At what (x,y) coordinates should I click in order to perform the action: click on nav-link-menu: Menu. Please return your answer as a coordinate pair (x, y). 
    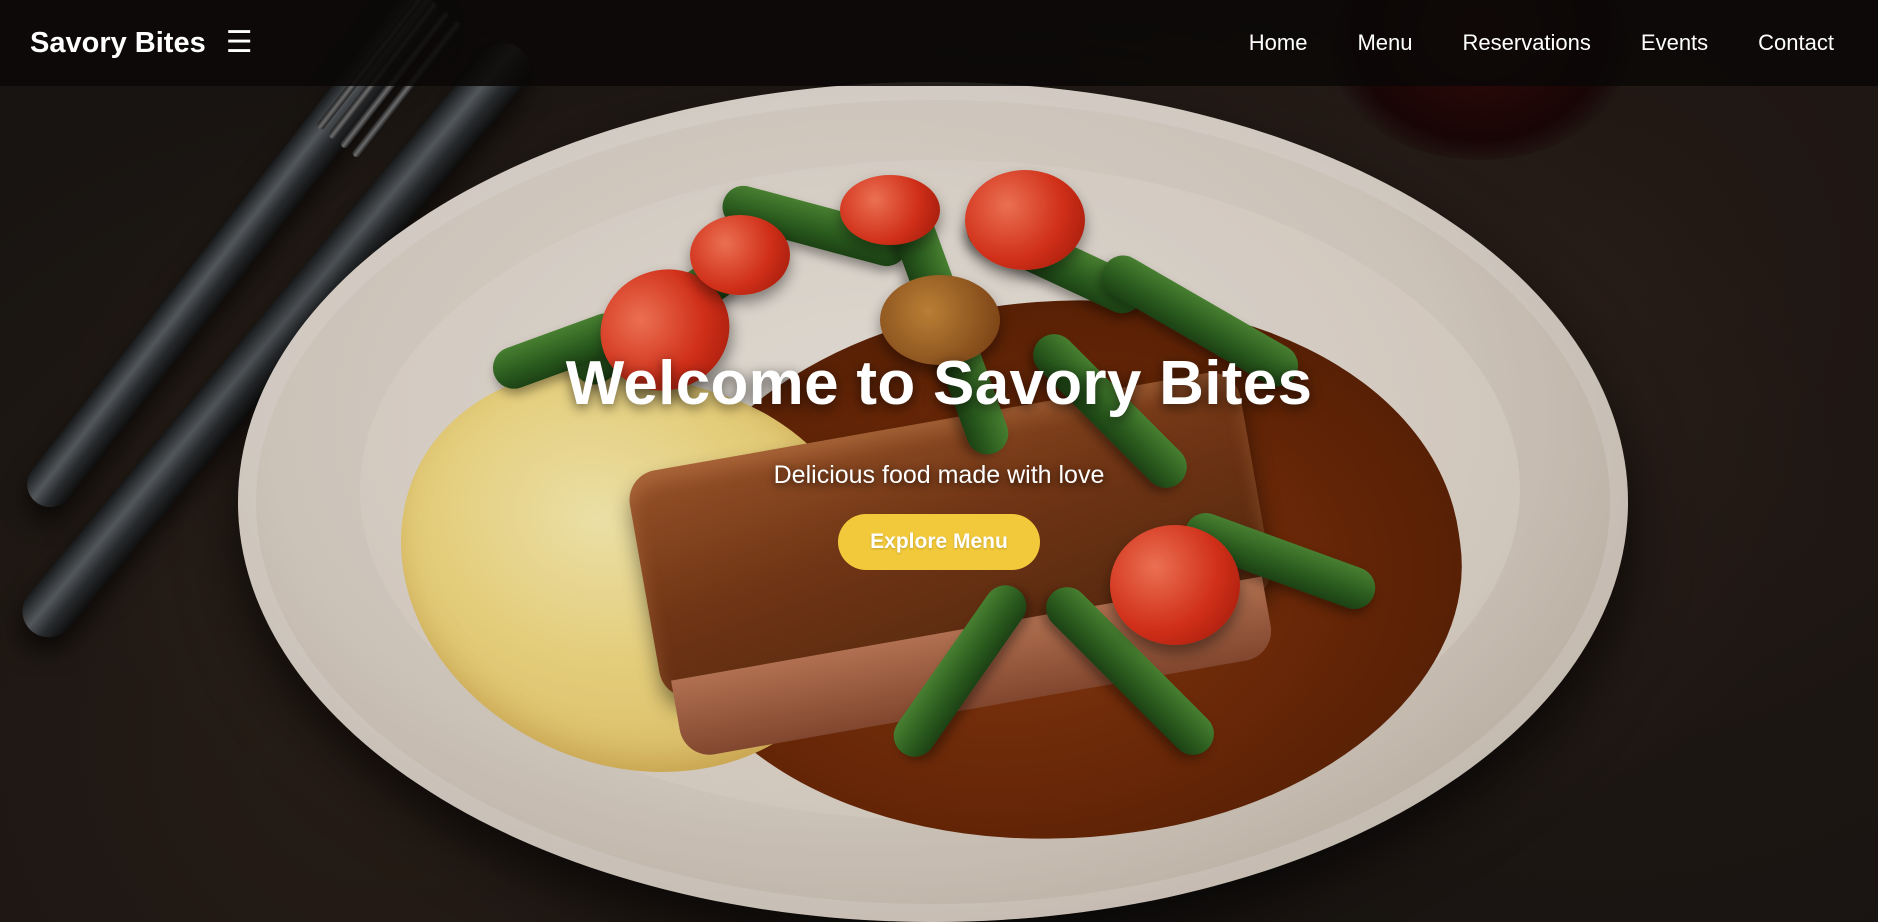
    Looking at the image, I should click on (1384, 43).